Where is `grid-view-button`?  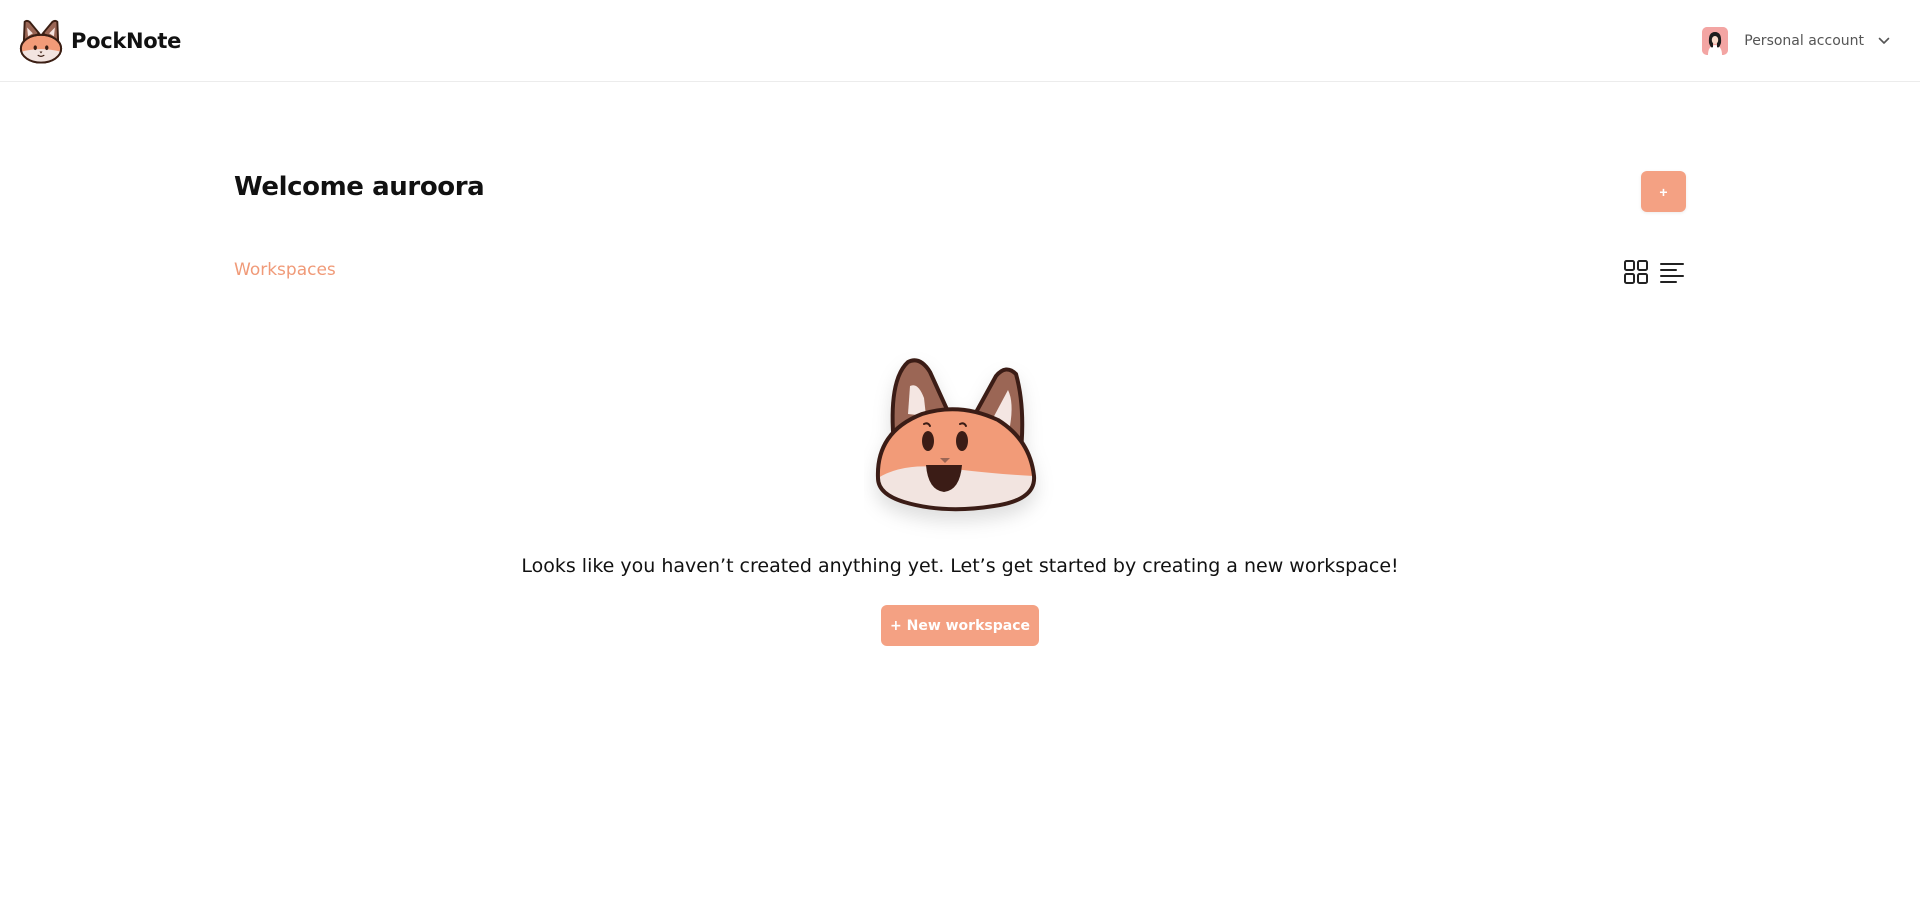
grid-view-button is located at coordinates (1636, 272).